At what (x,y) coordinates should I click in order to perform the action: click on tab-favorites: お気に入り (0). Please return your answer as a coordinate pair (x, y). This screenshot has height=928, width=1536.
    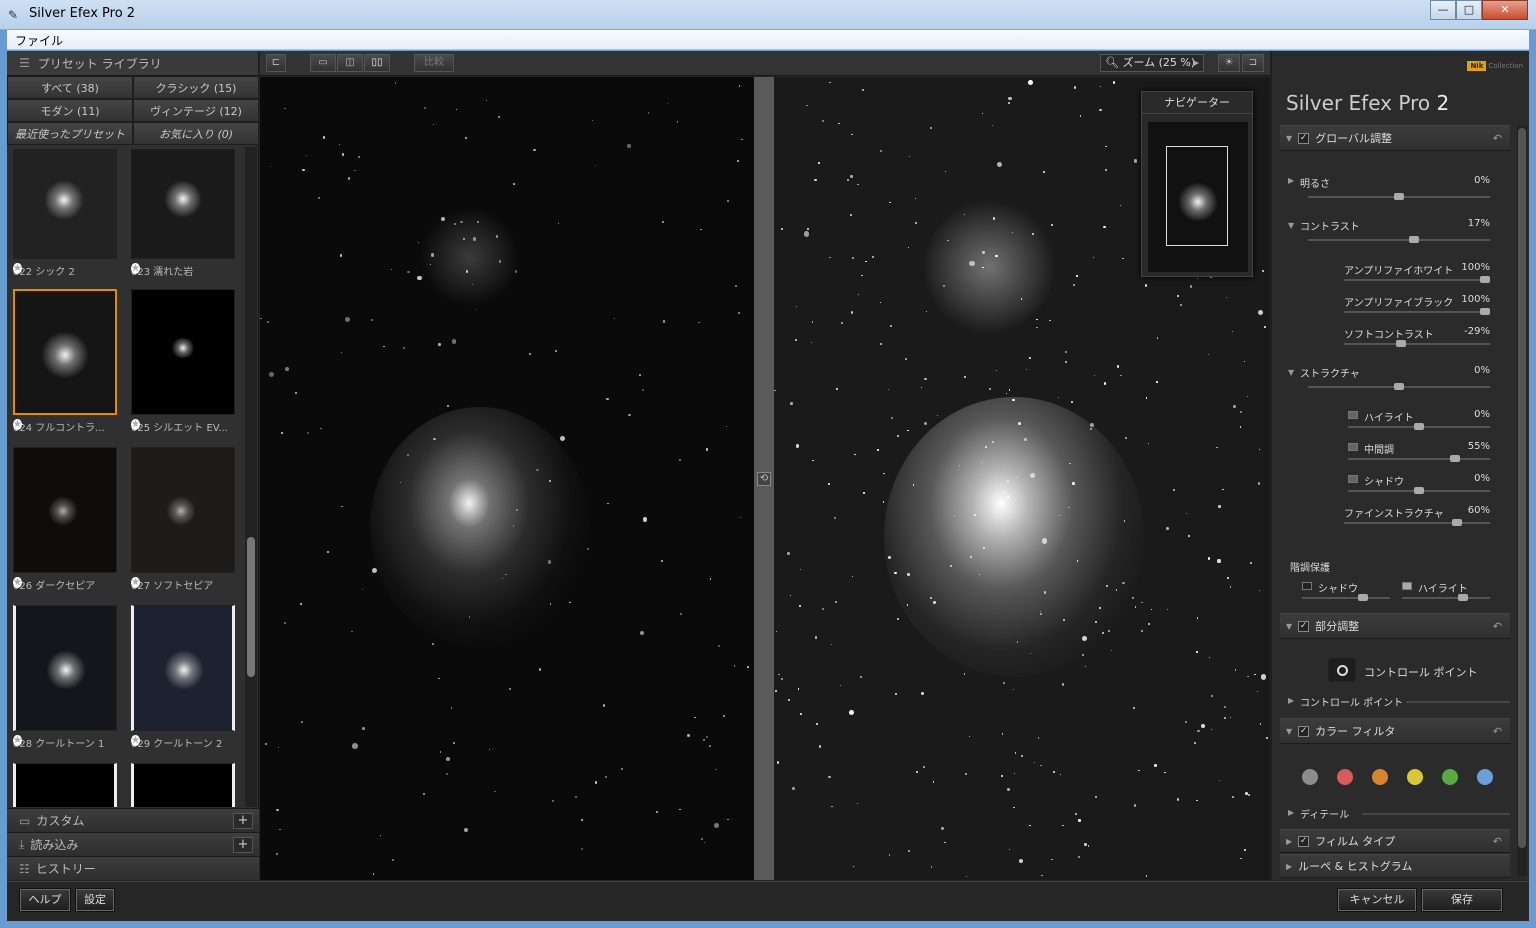
    Looking at the image, I should click on (196, 133).